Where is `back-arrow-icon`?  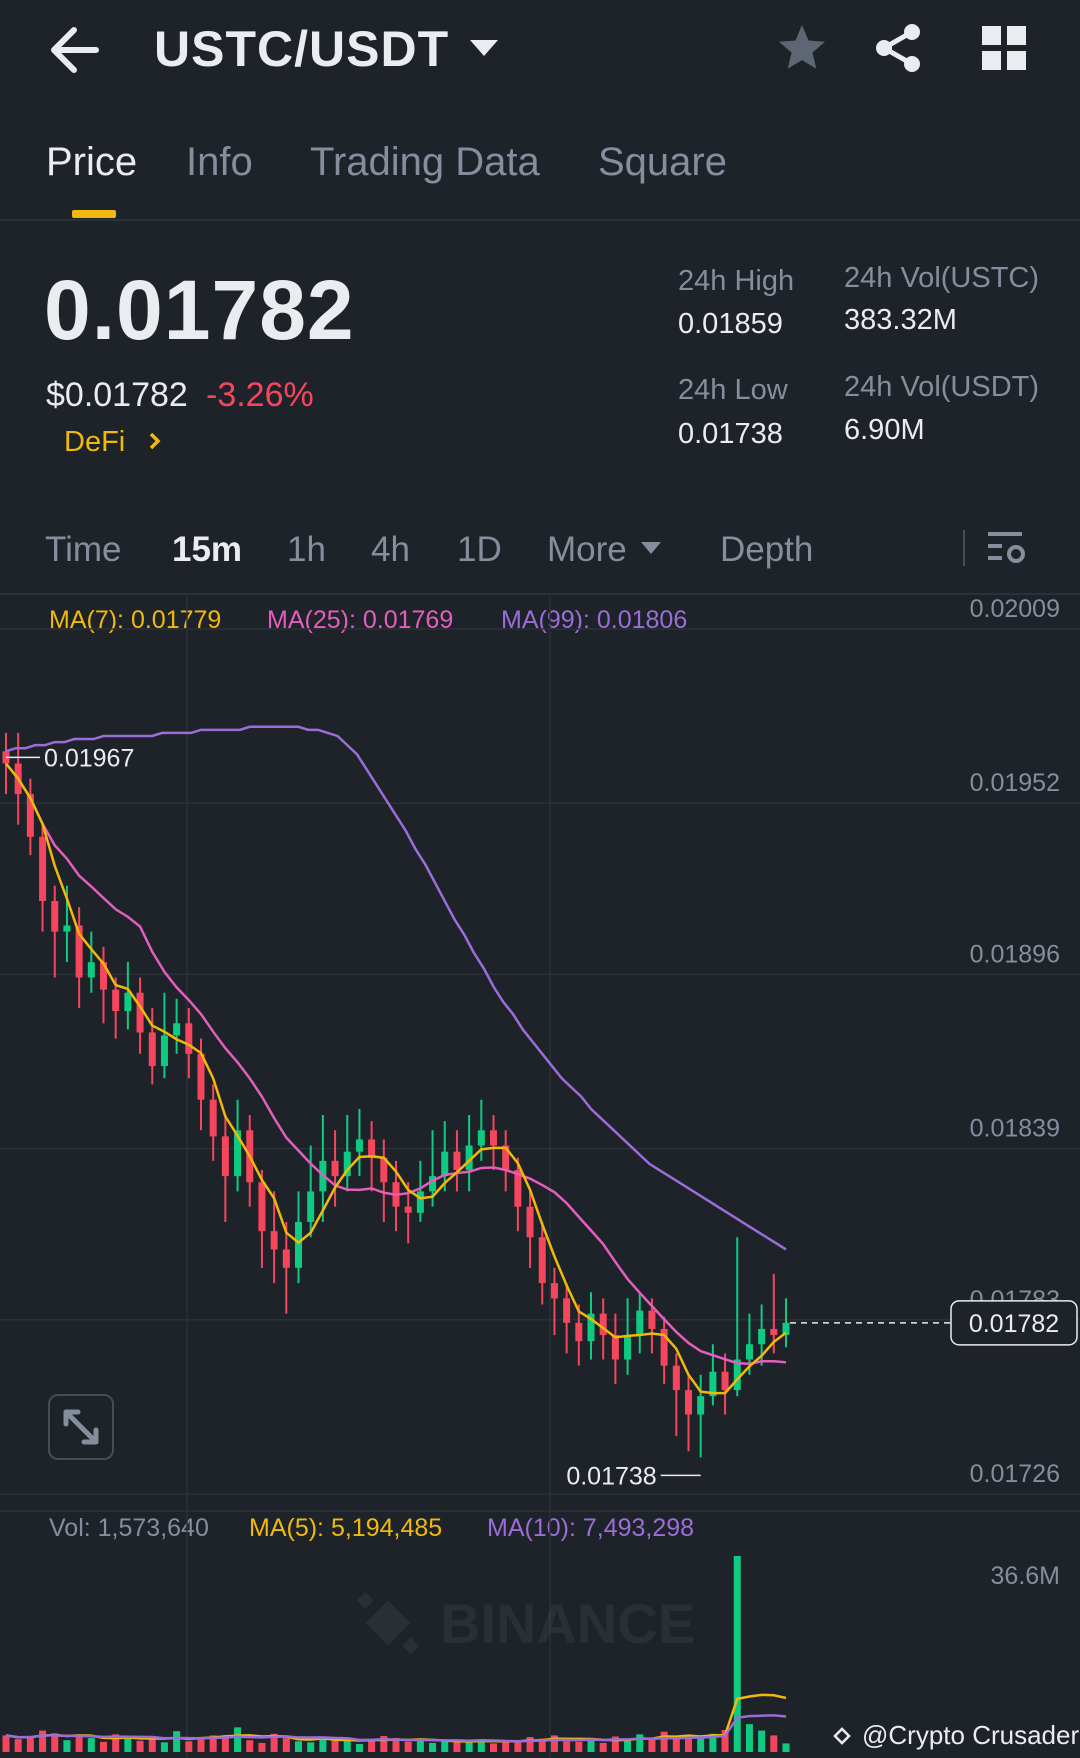
back-arrow-icon is located at coordinates (78, 50).